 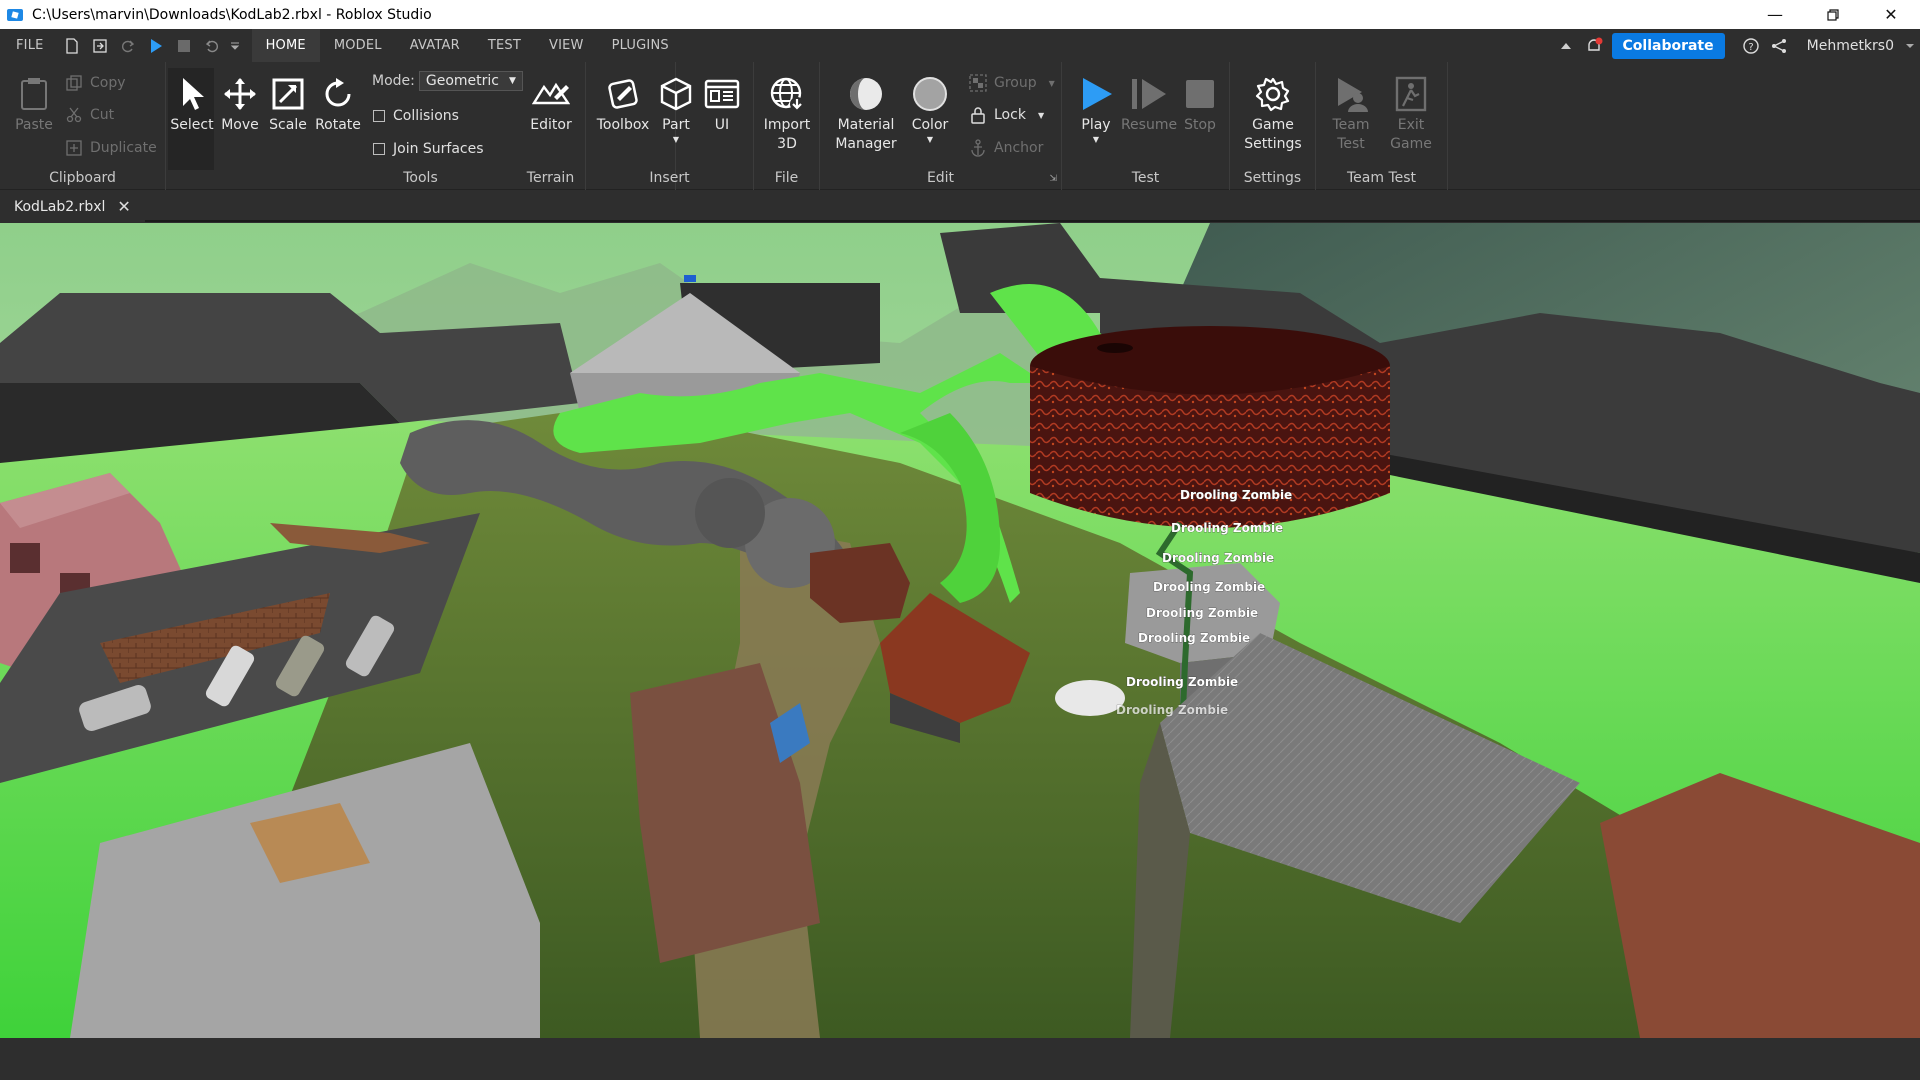 What do you see at coordinates (930, 94) in the screenshot?
I see `color-swatch-icon` at bounding box center [930, 94].